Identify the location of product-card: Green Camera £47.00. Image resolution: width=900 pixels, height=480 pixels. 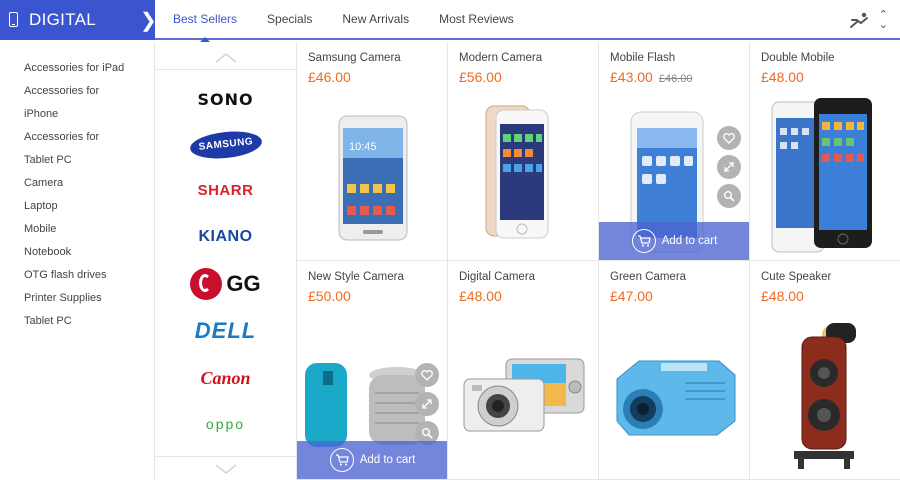
(674, 370).